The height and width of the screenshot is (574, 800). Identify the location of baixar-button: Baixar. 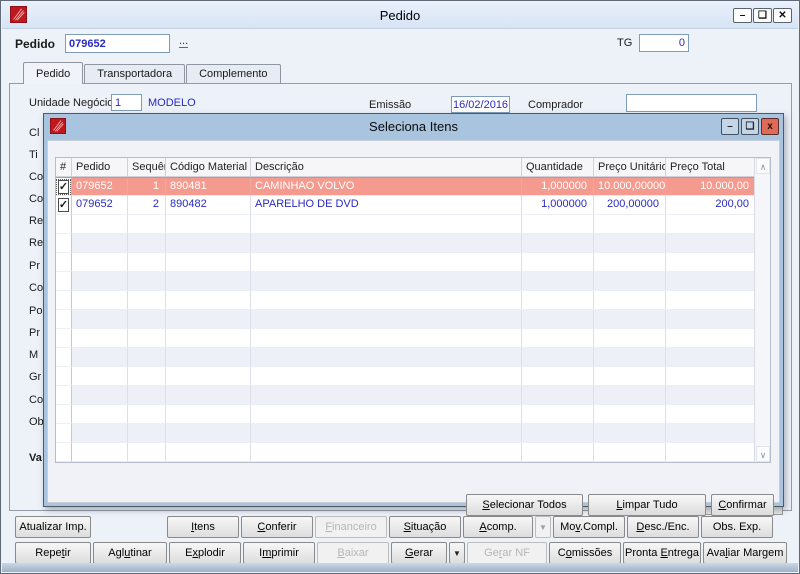
(353, 553).